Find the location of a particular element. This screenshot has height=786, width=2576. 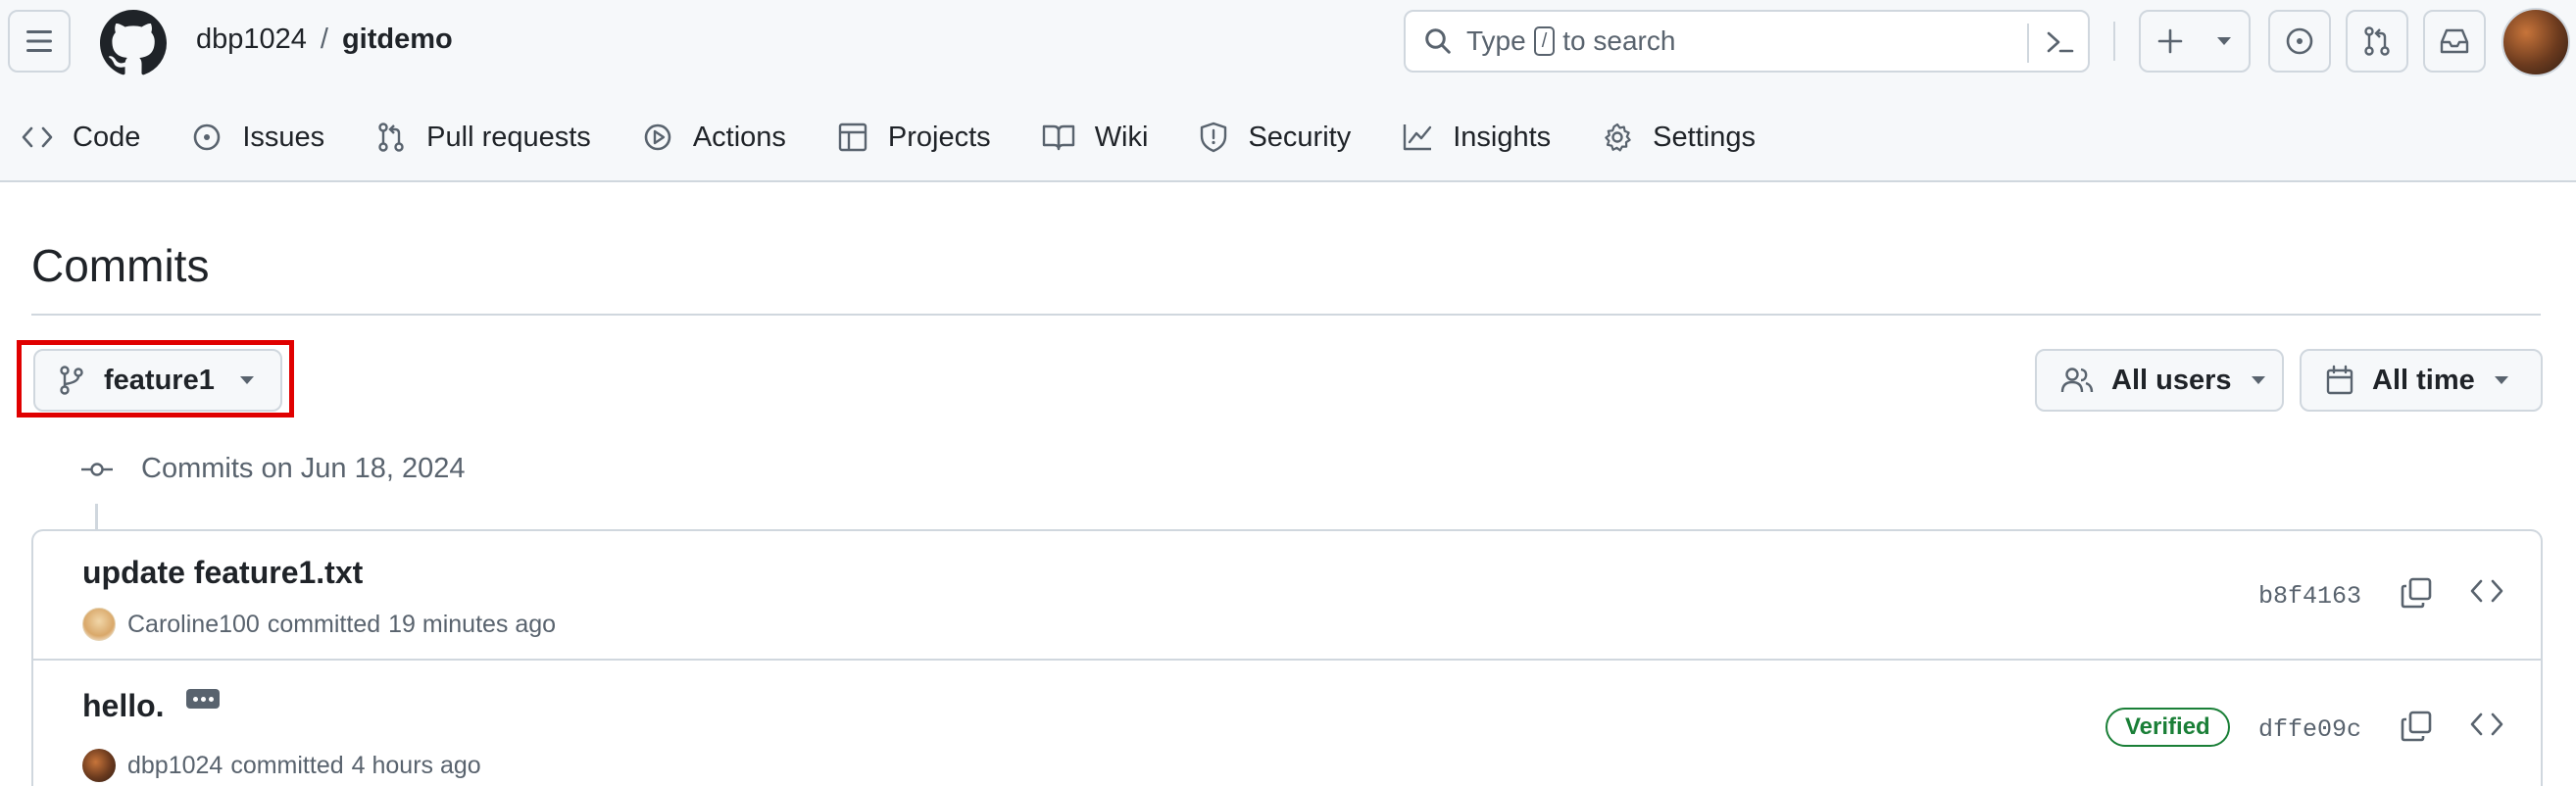

your-pull-requests-button is located at coordinates (2377, 41).